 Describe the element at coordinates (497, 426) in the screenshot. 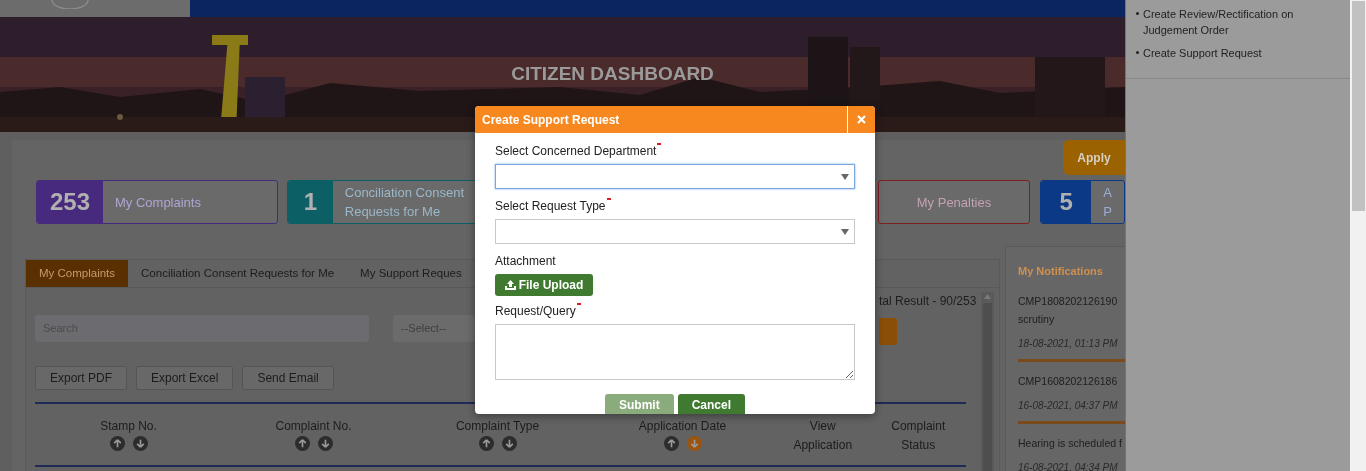

I see `column-header: Complaint Type` at that location.